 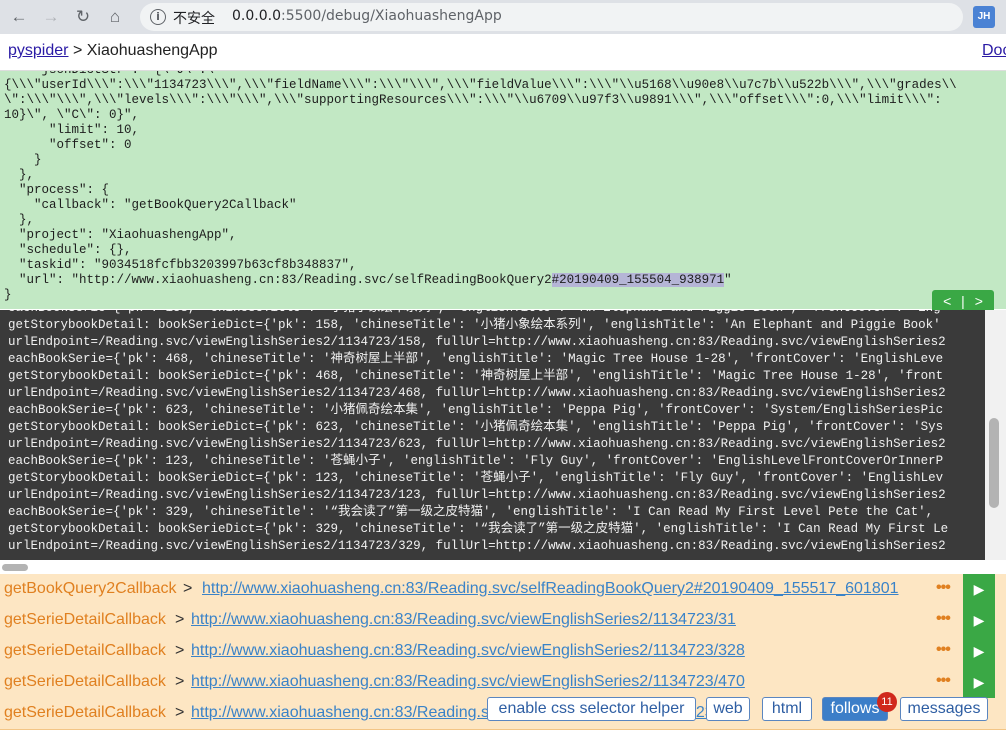 I want to click on forward-arrow-icon: →, so click(x=51, y=17).